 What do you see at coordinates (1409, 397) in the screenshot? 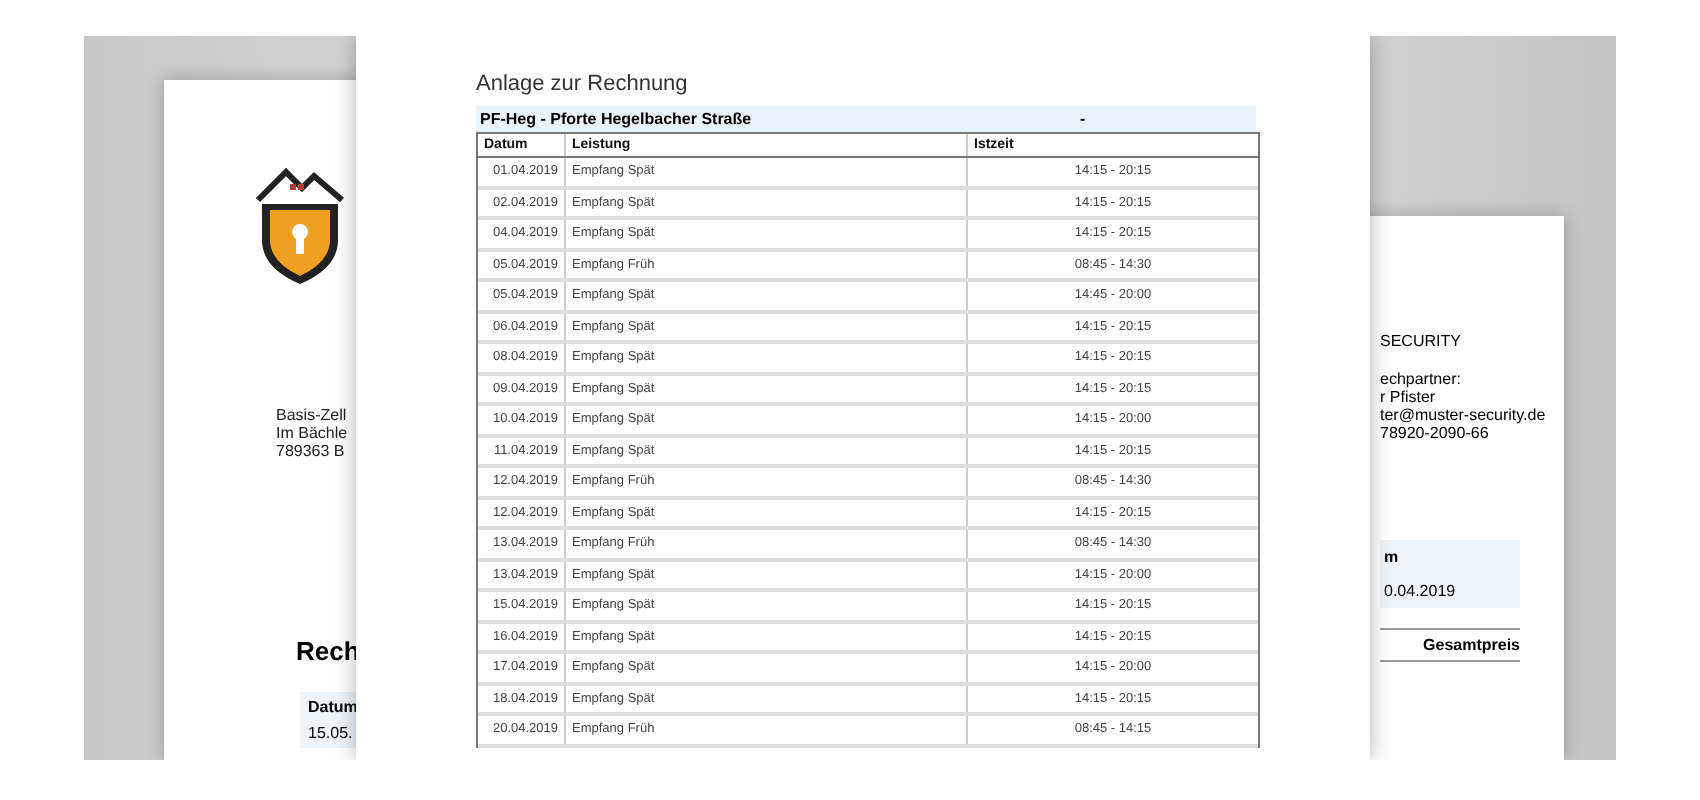
I see `contact-line: r Pfister` at bounding box center [1409, 397].